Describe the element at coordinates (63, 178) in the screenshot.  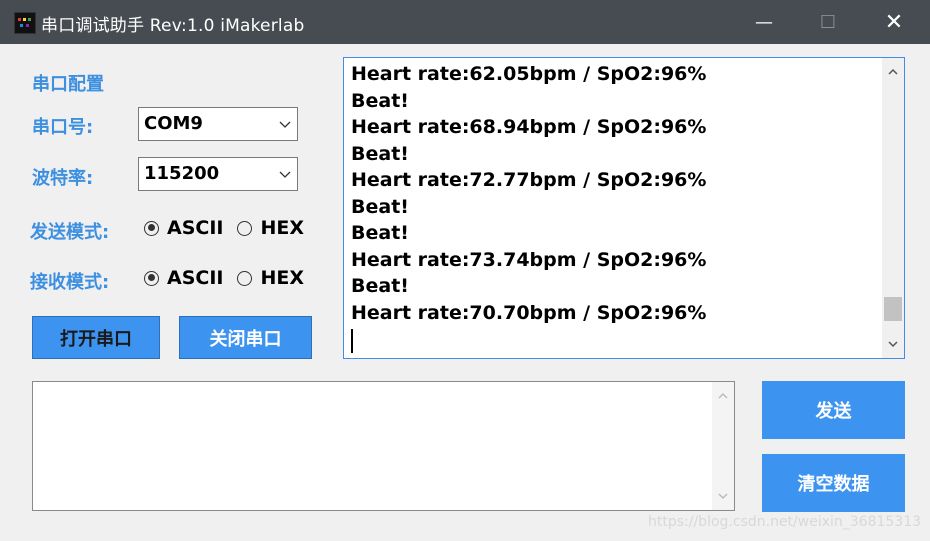
I see `baud-label: 波特率:` at that location.